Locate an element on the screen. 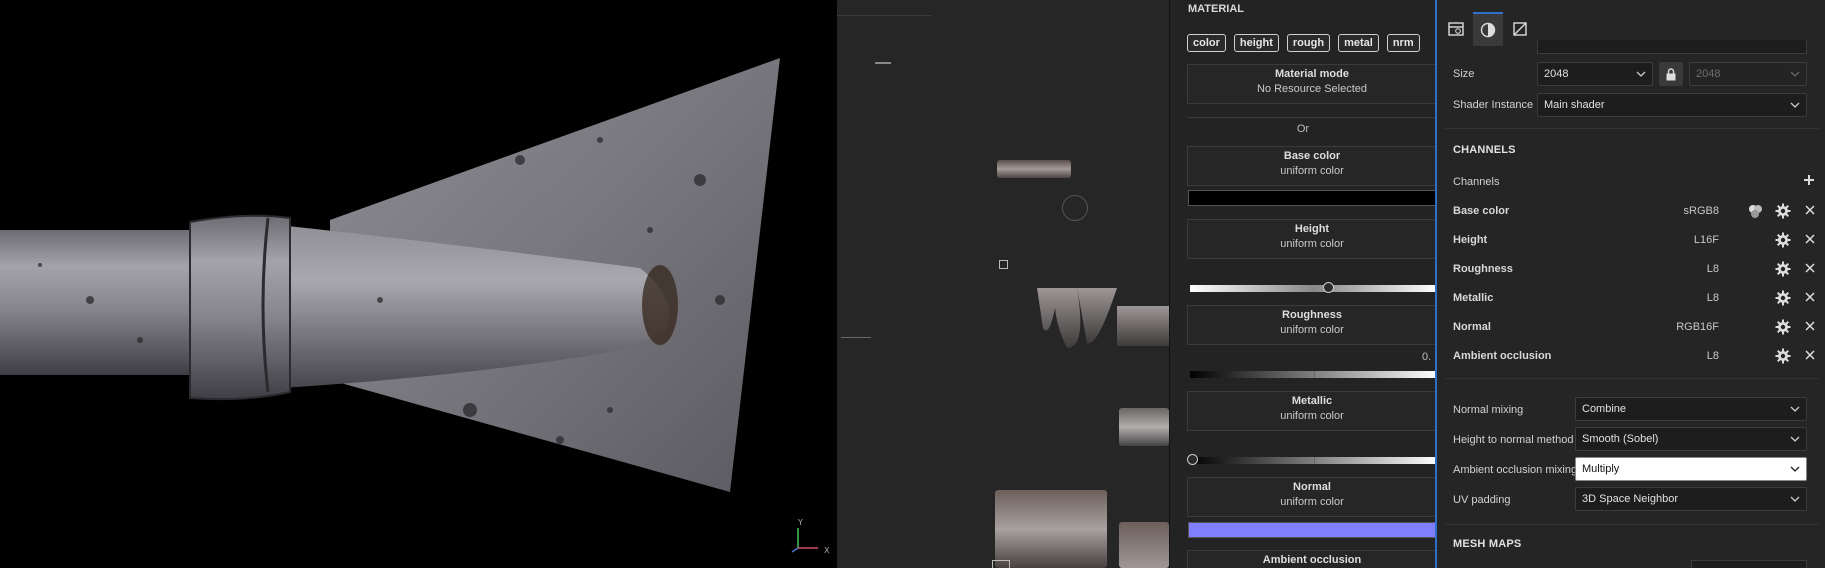  base-color-slot: Base color uniform color is located at coordinates (1311, 166).